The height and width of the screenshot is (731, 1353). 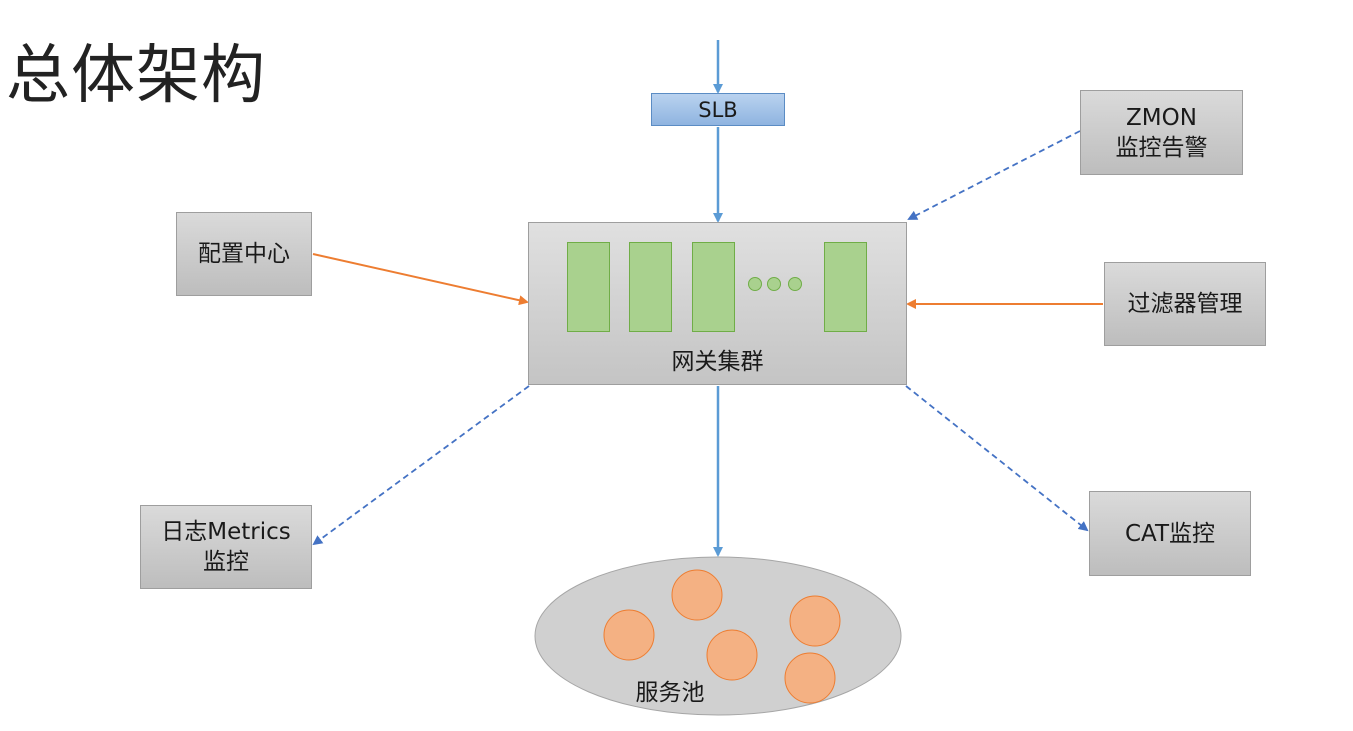 I want to click on config-center-label: 配置中心, so click(x=244, y=254).